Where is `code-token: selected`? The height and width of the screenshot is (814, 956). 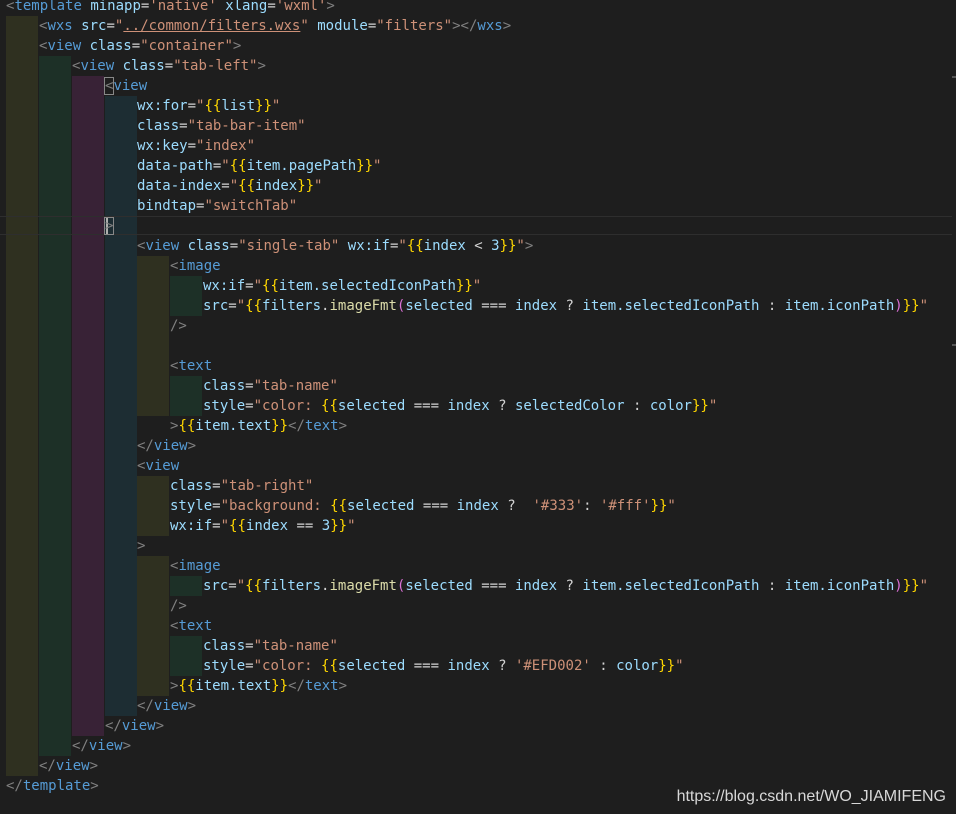
code-token: selected is located at coordinates (371, 666).